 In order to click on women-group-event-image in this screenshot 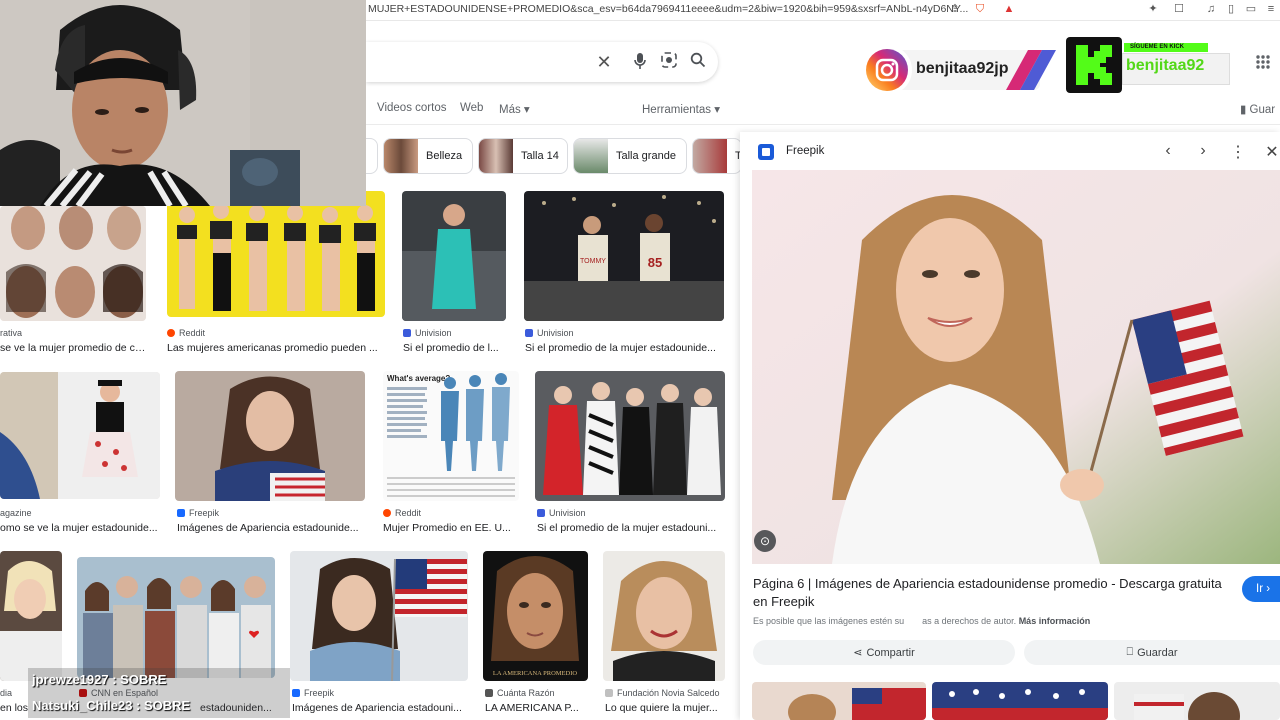, I will do `click(630, 436)`.